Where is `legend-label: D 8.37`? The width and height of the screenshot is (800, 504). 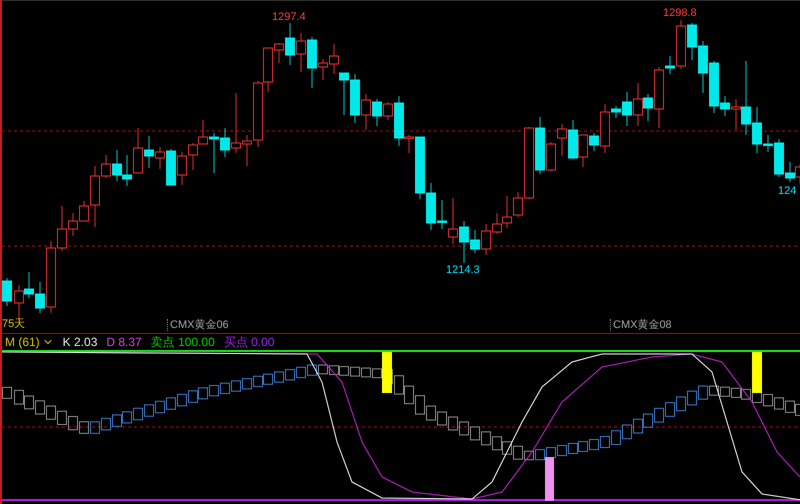
legend-label: D 8.37 is located at coordinates (124, 342).